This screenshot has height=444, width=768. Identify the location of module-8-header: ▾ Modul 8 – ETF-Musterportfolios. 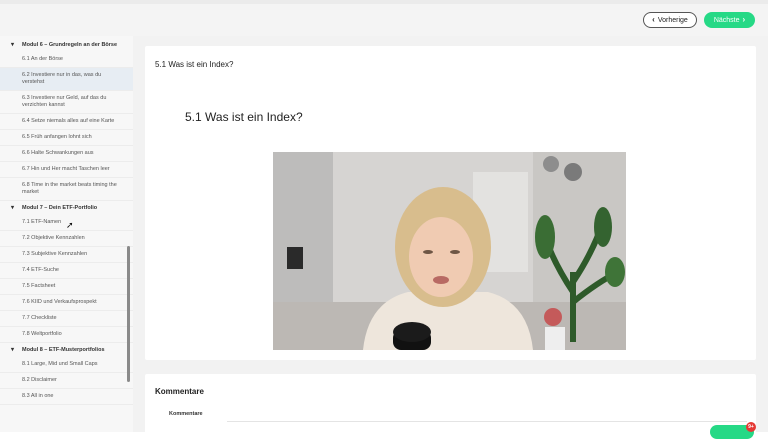
(66, 350).